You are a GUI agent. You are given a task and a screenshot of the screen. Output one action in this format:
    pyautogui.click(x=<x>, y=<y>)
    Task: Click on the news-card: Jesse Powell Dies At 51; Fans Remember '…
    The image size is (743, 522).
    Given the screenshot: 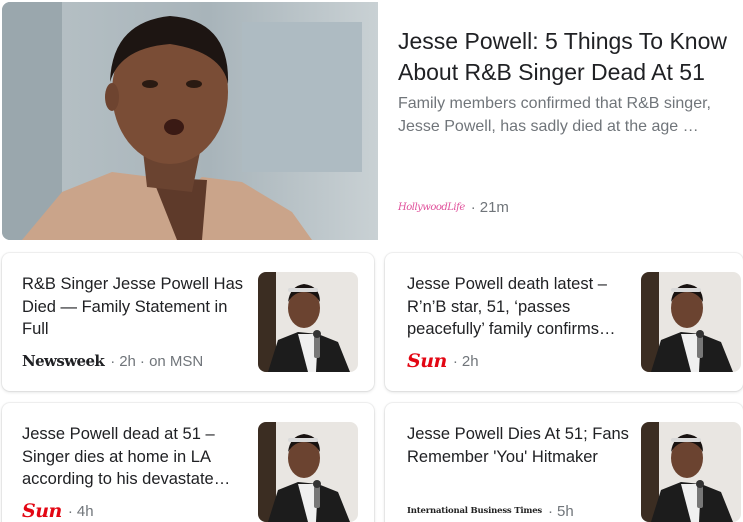 What is the action you would take?
    pyautogui.click(x=564, y=462)
    